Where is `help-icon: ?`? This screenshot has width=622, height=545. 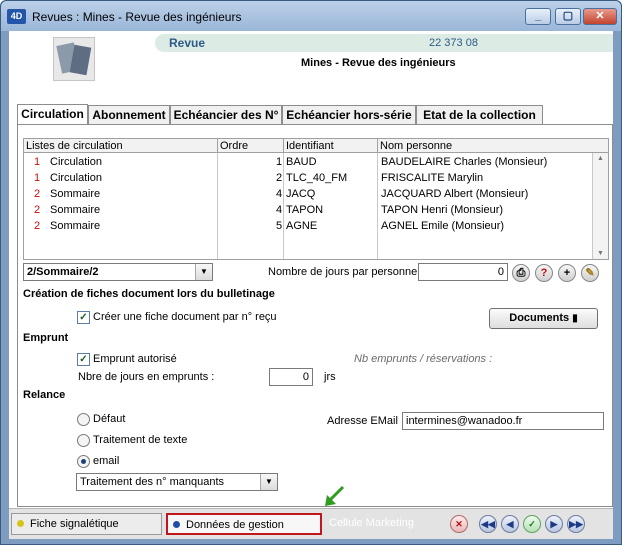
help-icon: ? is located at coordinates (544, 273).